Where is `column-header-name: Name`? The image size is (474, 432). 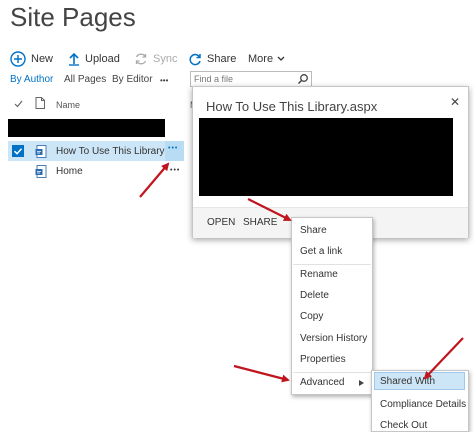 column-header-name: Name is located at coordinates (68, 105).